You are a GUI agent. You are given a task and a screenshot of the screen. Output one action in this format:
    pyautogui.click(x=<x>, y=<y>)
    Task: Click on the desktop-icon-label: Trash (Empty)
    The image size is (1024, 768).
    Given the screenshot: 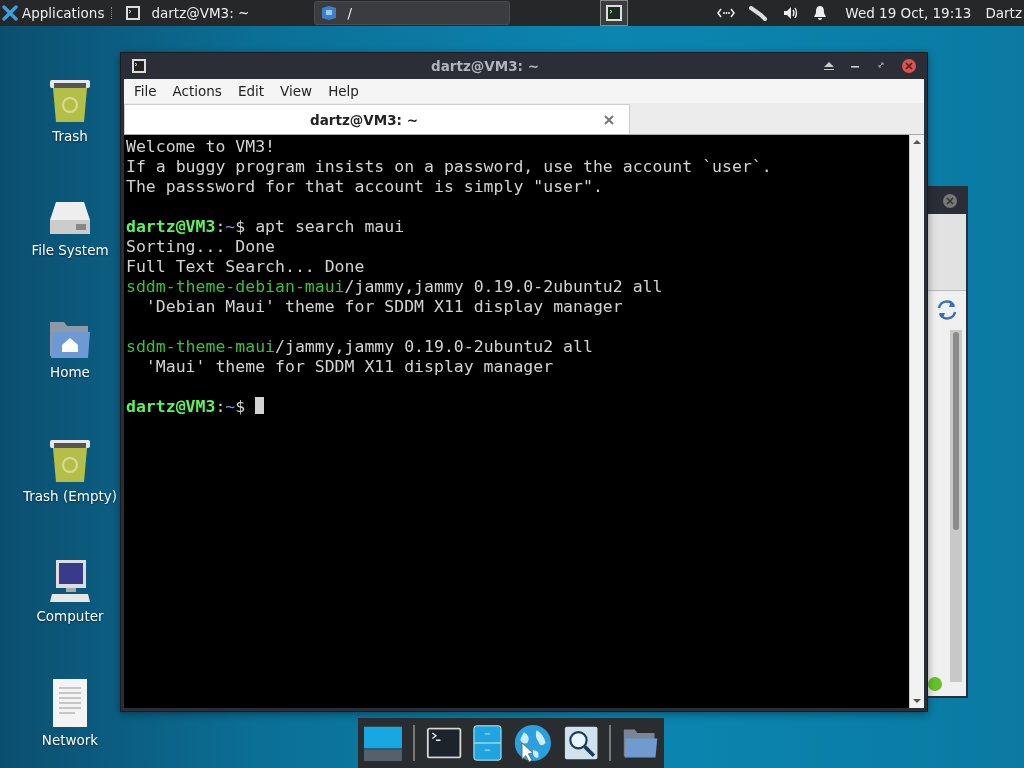 What is the action you would take?
    pyautogui.click(x=69, y=496)
    